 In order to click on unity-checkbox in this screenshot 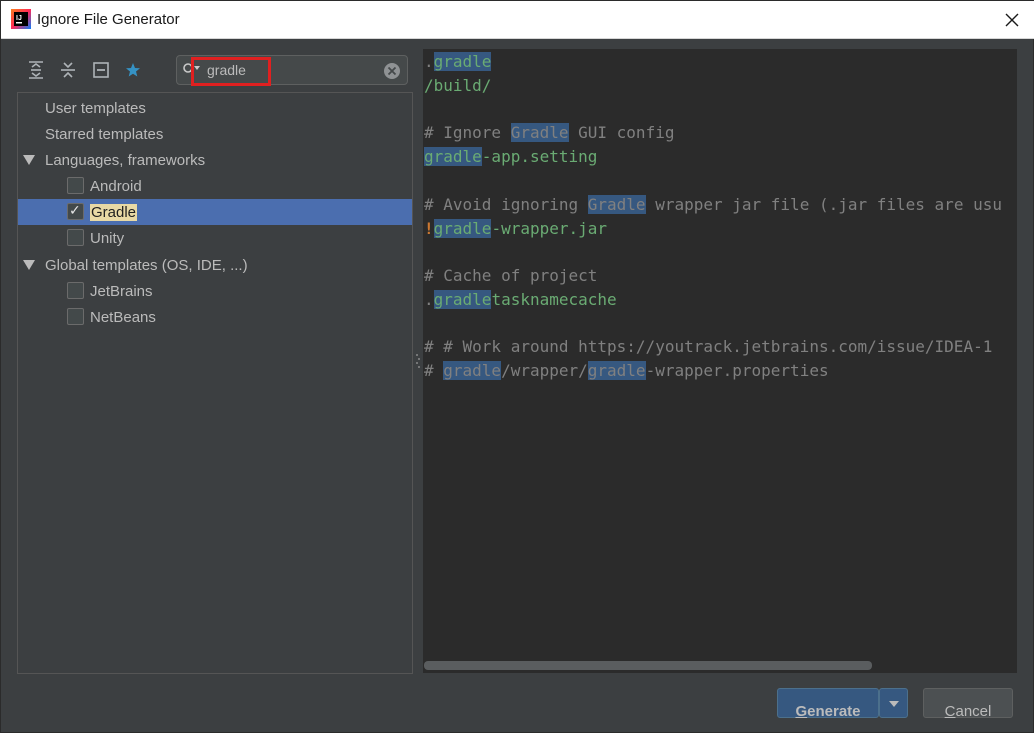, I will do `click(75, 237)`.